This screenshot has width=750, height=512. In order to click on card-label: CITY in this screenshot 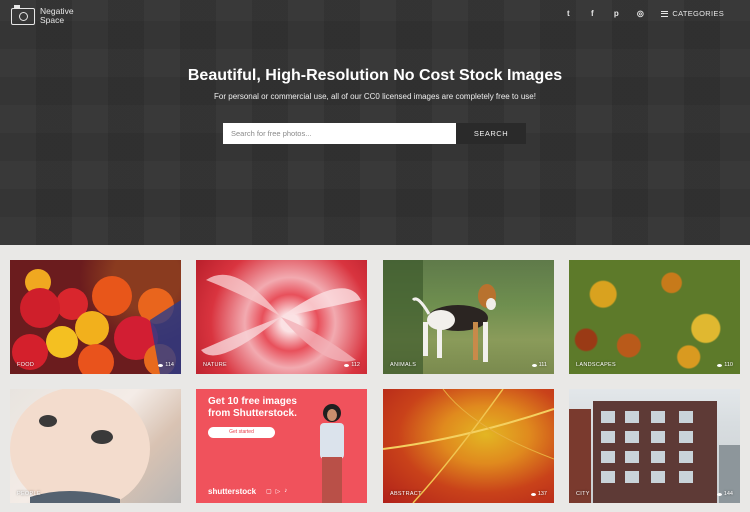, I will do `click(583, 494)`.